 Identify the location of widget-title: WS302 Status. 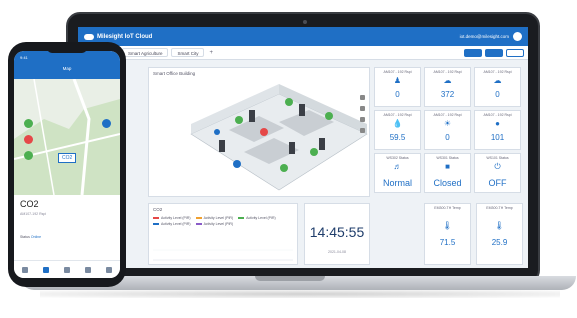
(397, 158).